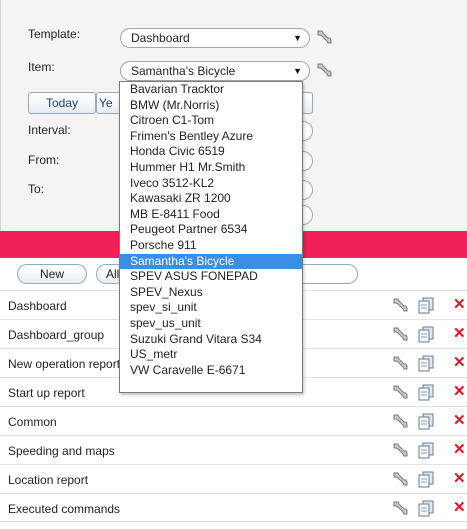 The height and width of the screenshot is (529, 467). Describe the element at coordinates (46, 393) in the screenshot. I see `report-name: Start up report` at that location.